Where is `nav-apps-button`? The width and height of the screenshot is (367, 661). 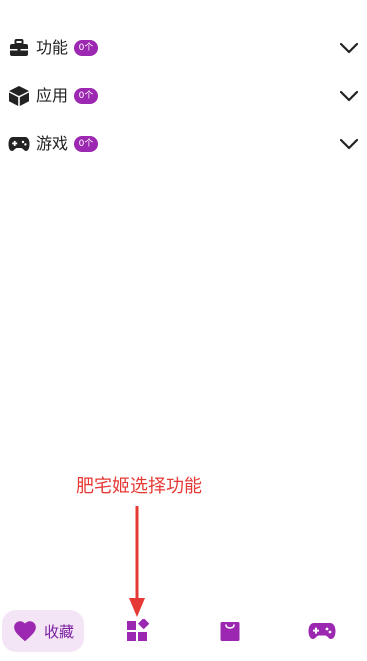
nav-apps-button is located at coordinates (230, 631).